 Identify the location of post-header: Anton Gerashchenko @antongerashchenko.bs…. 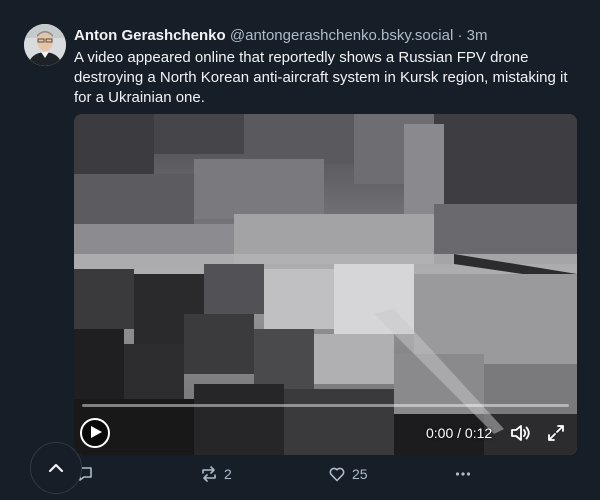
(329, 36).